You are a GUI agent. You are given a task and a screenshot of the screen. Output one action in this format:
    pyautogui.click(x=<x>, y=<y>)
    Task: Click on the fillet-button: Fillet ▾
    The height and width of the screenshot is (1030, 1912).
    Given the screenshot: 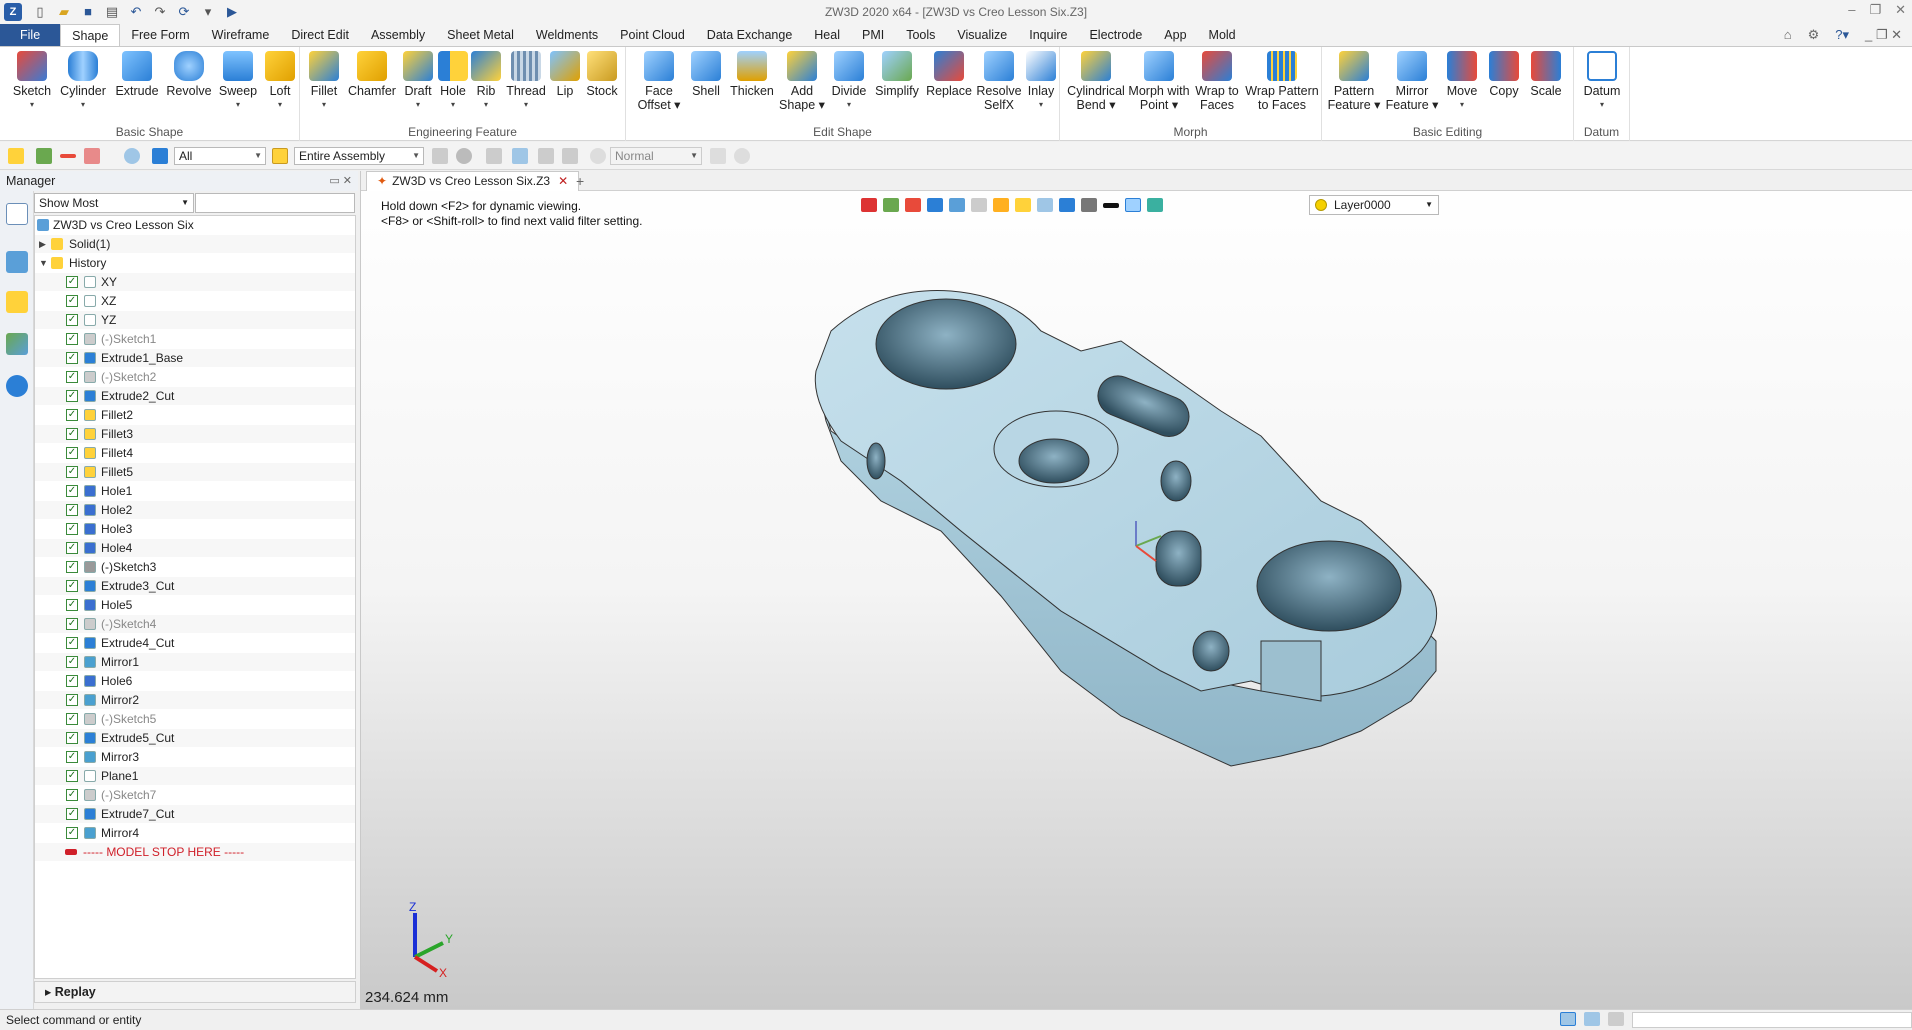 What is the action you would take?
    pyautogui.click(x=324, y=81)
    